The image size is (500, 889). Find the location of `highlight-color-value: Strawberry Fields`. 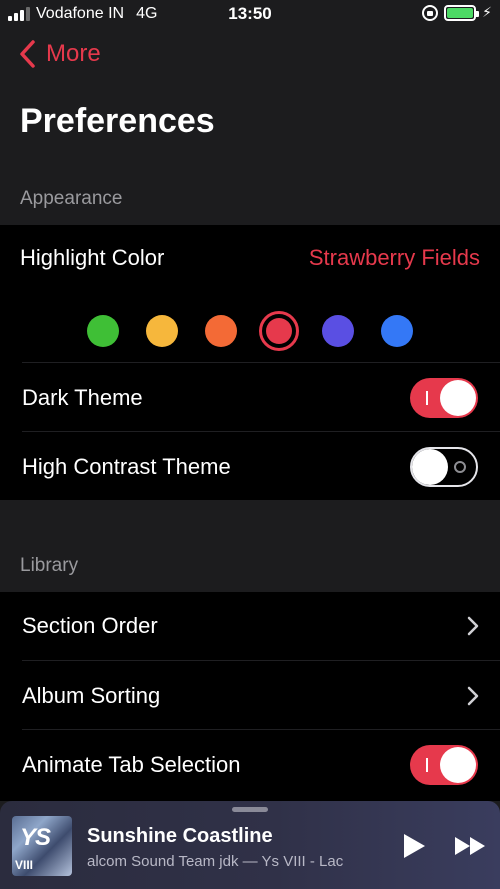

highlight-color-value: Strawberry Fields is located at coordinates (394, 257).